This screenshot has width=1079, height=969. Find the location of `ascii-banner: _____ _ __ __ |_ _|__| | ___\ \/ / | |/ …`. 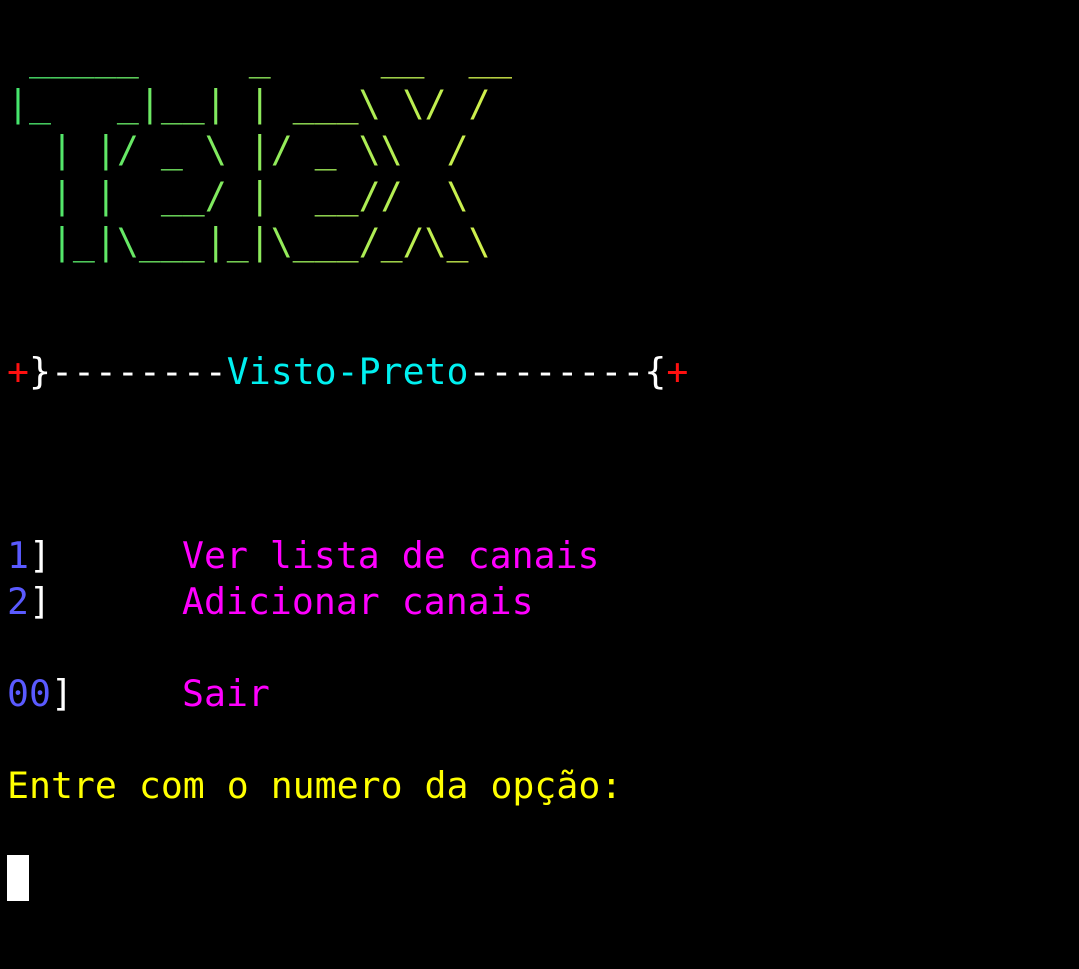

ascii-banner: _____ _ __ __ |_ _|__| | ___\ \/ / | |/ … is located at coordinates (259, 150).